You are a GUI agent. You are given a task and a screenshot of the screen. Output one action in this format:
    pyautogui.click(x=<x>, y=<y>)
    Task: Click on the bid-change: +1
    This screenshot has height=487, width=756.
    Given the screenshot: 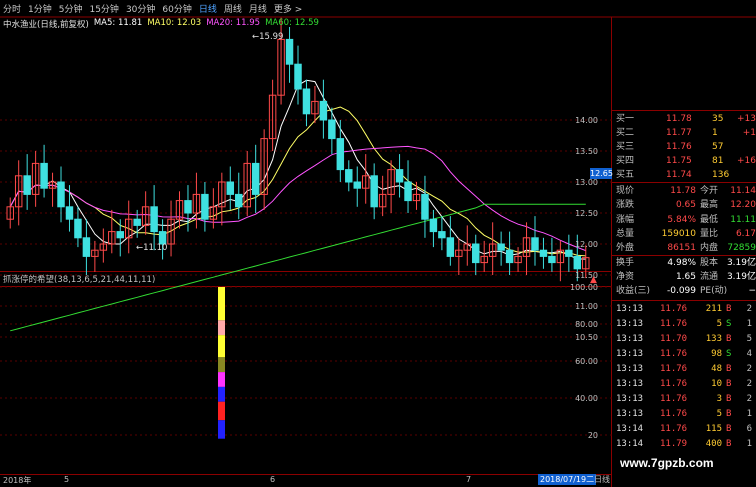 What is the action you would take?
    pyautogui.click(x=749, y=133)
    